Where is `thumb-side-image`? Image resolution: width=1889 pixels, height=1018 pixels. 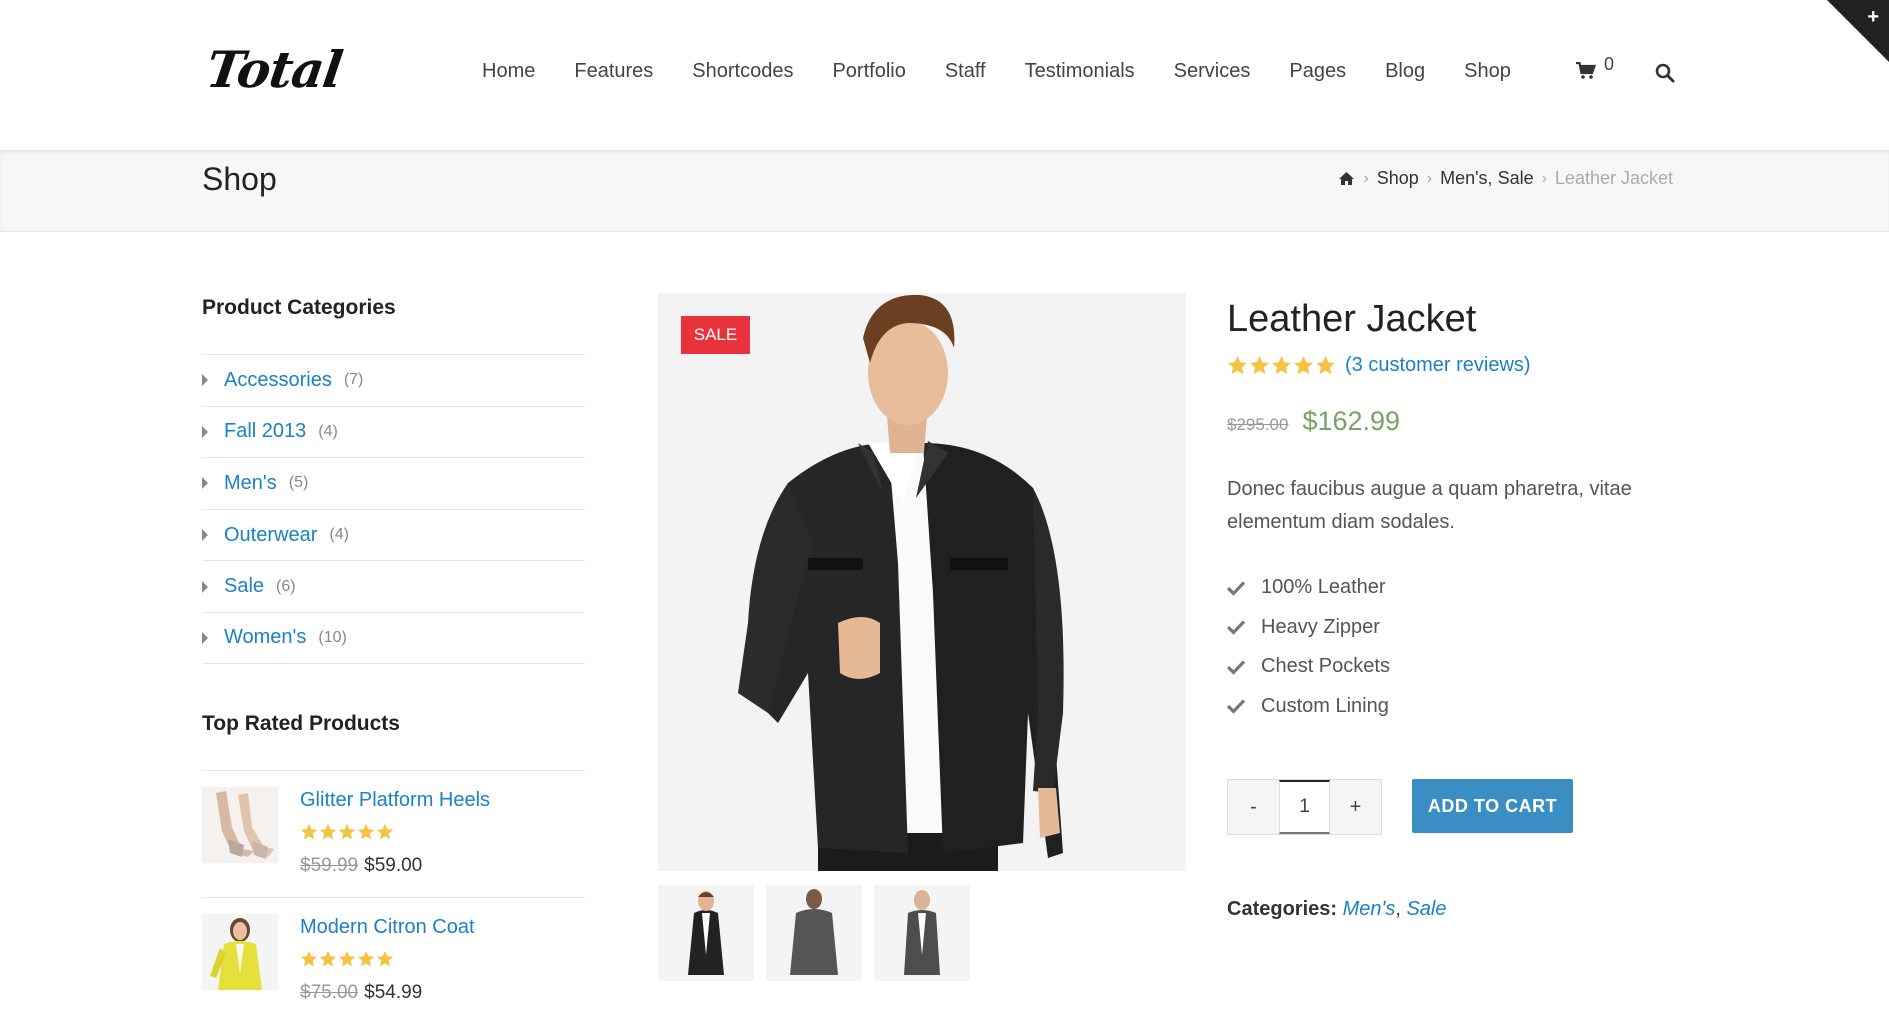 thumb-side-image is located at coordinates (922, 933).